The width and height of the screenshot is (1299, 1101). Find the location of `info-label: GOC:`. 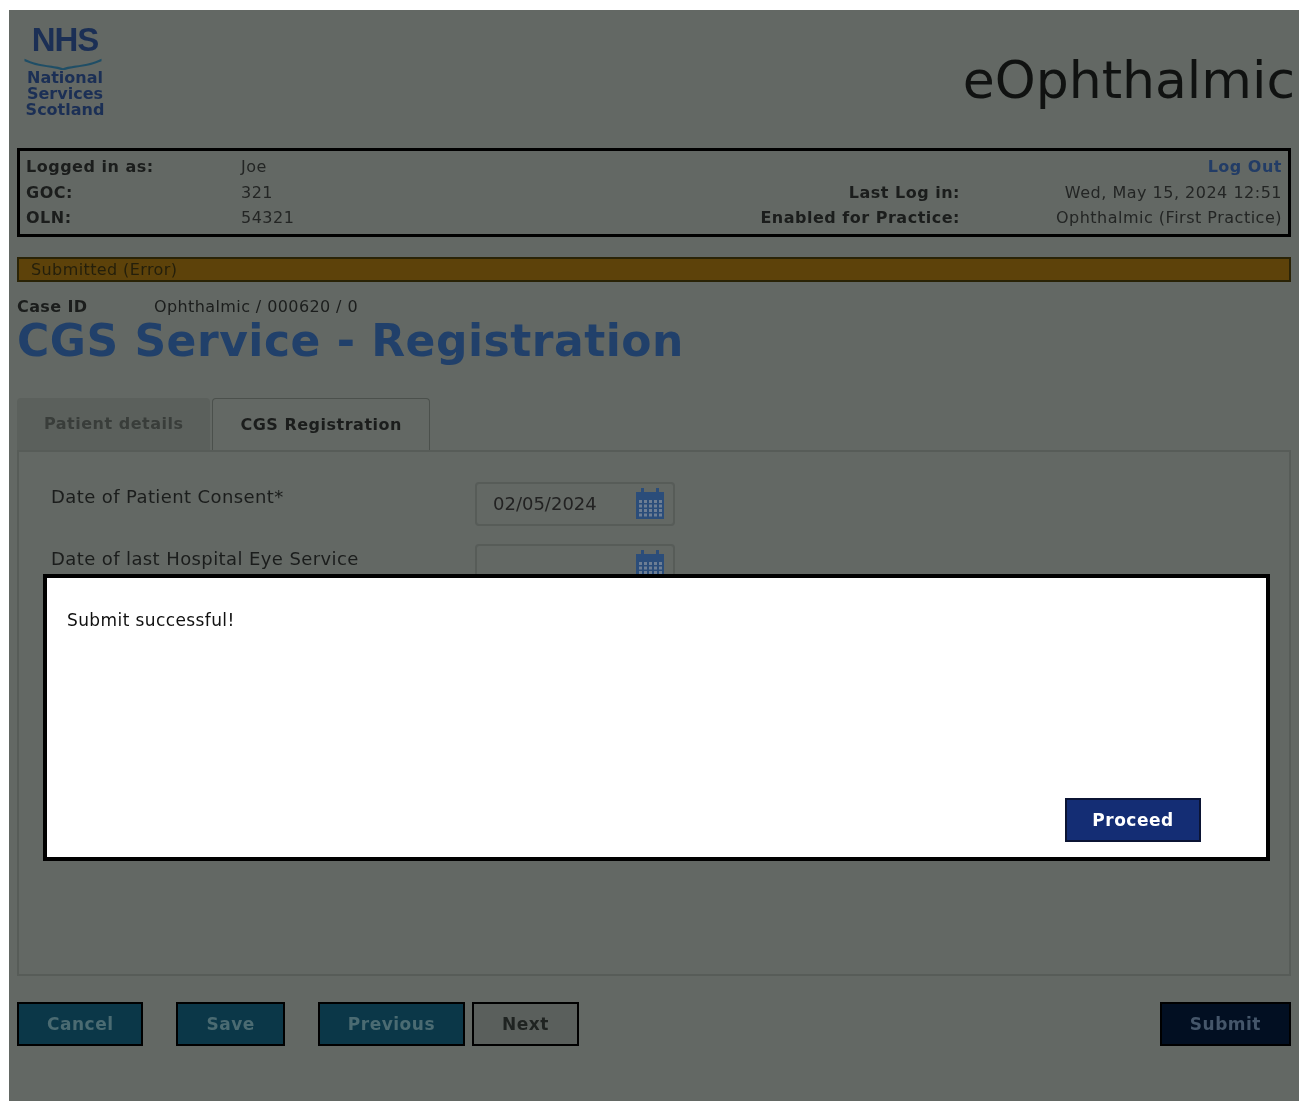

info-label: GOC: is located at coordinates (50, 192).